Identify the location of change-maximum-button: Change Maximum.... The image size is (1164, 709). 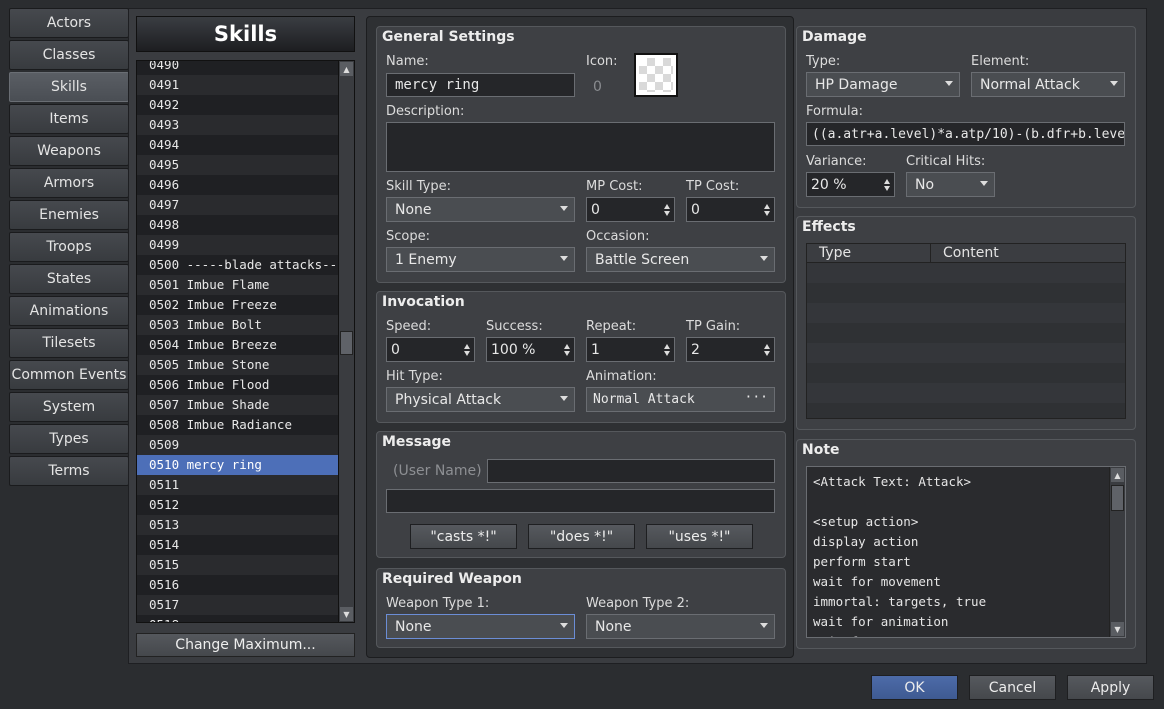
(245, 645).